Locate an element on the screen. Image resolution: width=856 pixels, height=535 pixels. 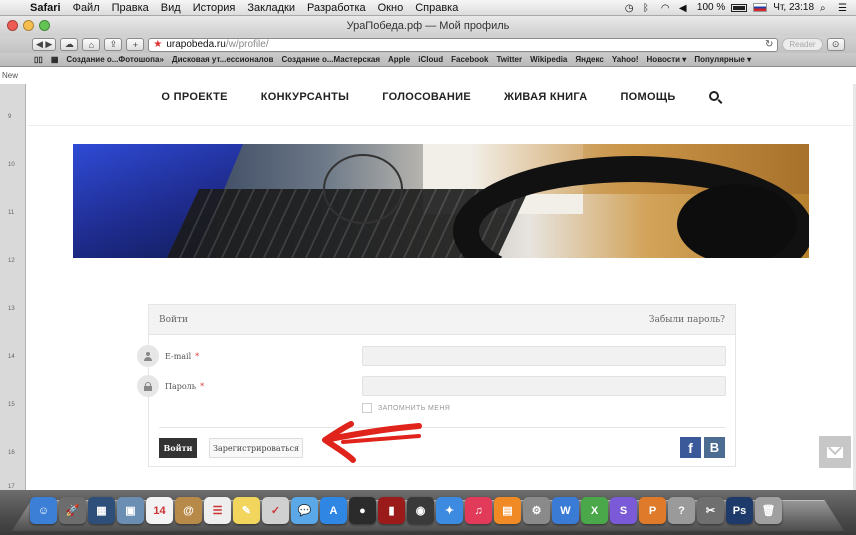
launchpad-icon: 🚀 is located at coordinates (72, 510).